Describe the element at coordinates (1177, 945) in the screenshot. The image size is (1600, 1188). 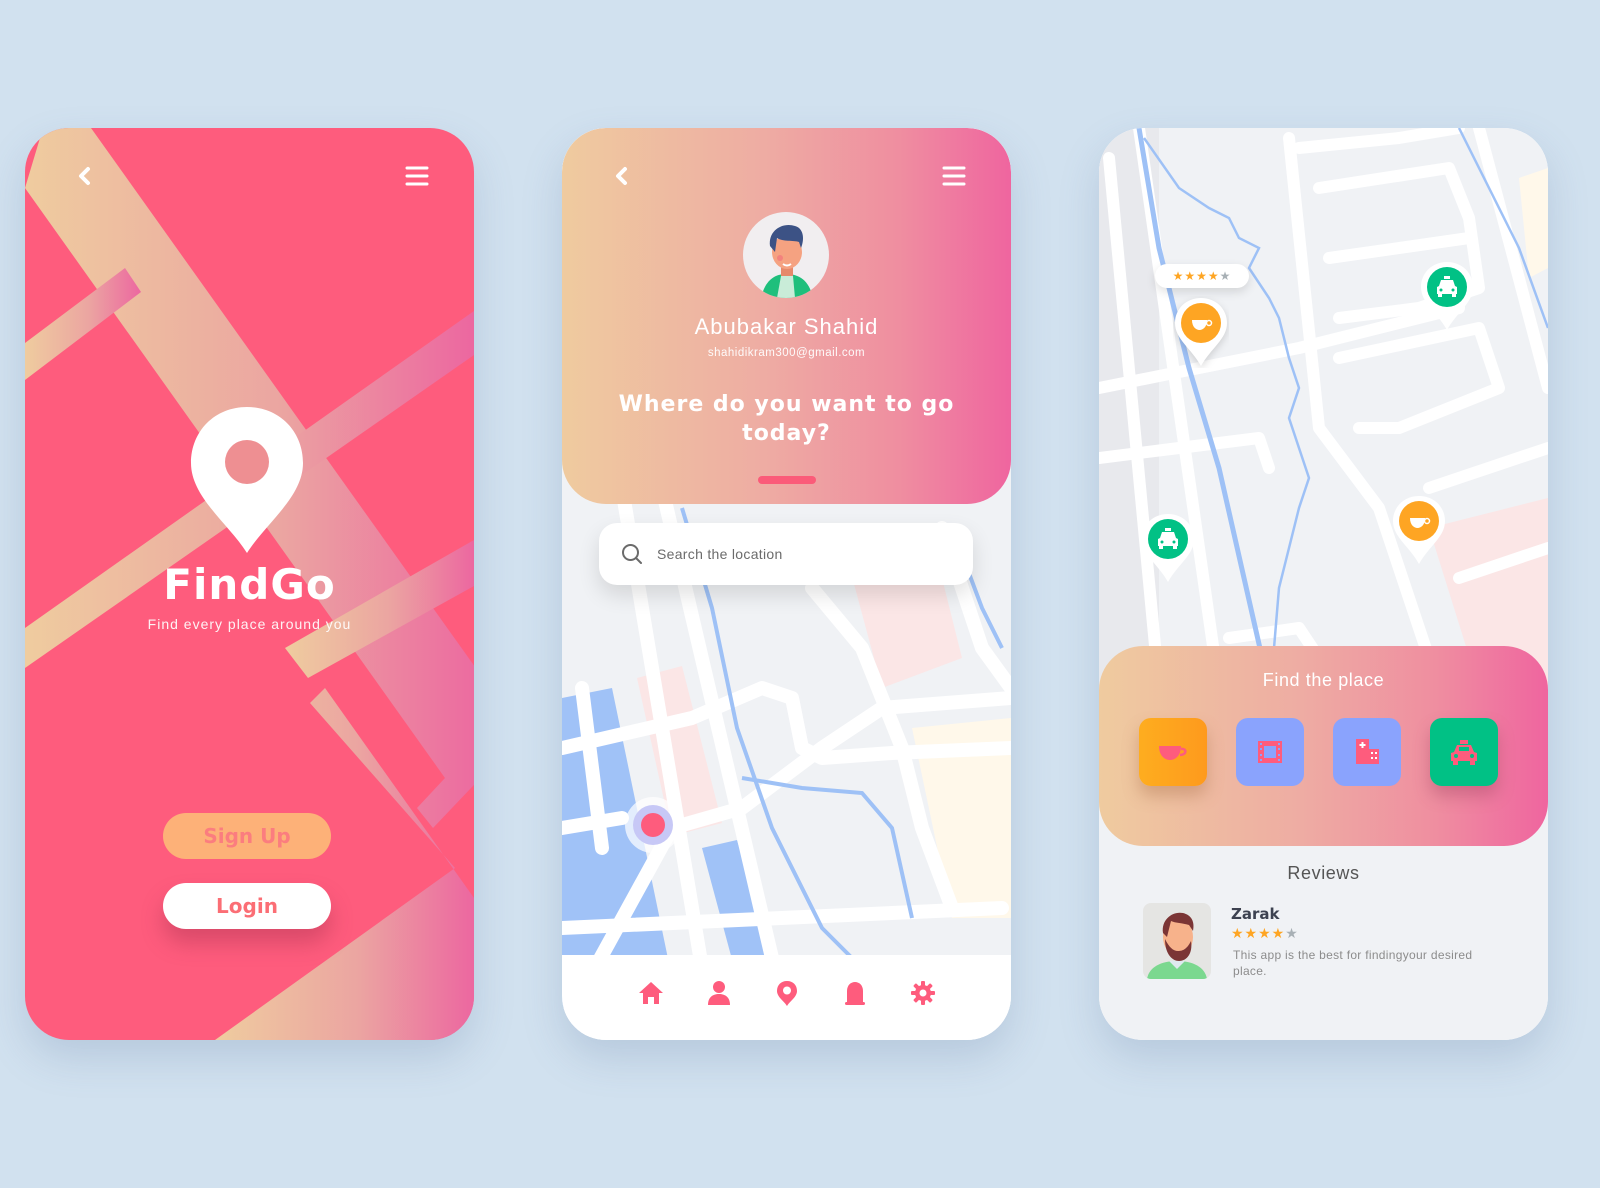
I see `reviewer-portrait-icon` at that location.